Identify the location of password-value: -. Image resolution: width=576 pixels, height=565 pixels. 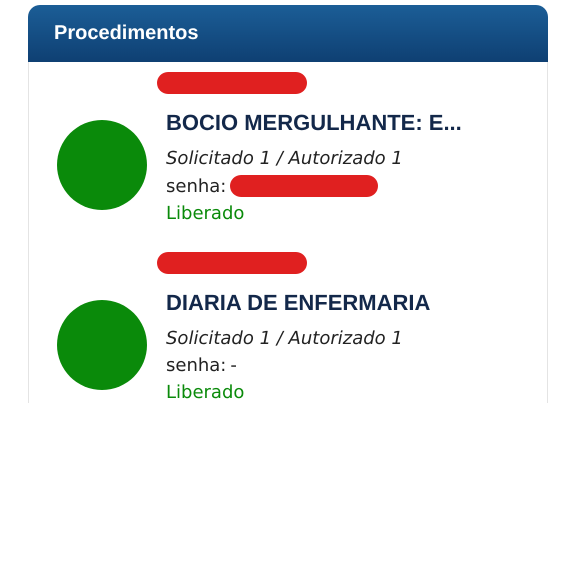
(233, 365).